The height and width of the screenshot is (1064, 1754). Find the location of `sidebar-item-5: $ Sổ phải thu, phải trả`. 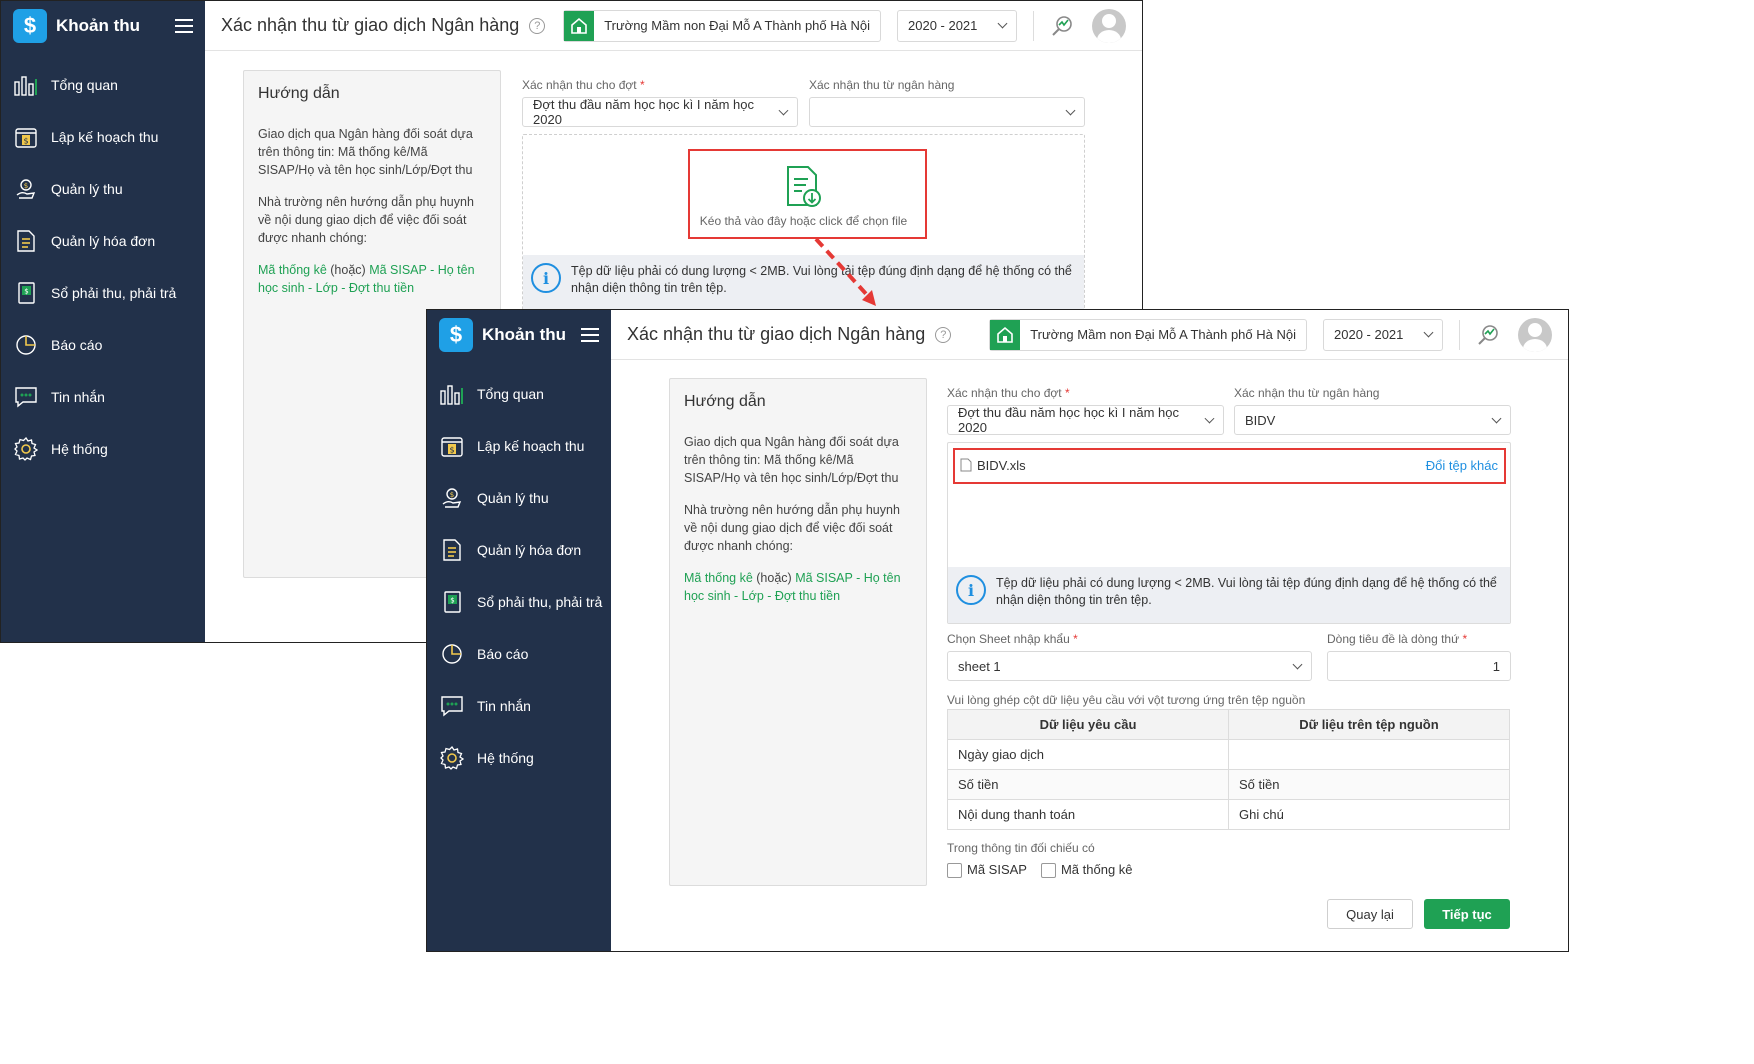

sidebar-item-5: $ Sổ phải thu, phải trả is located at coordinates (519, 602).